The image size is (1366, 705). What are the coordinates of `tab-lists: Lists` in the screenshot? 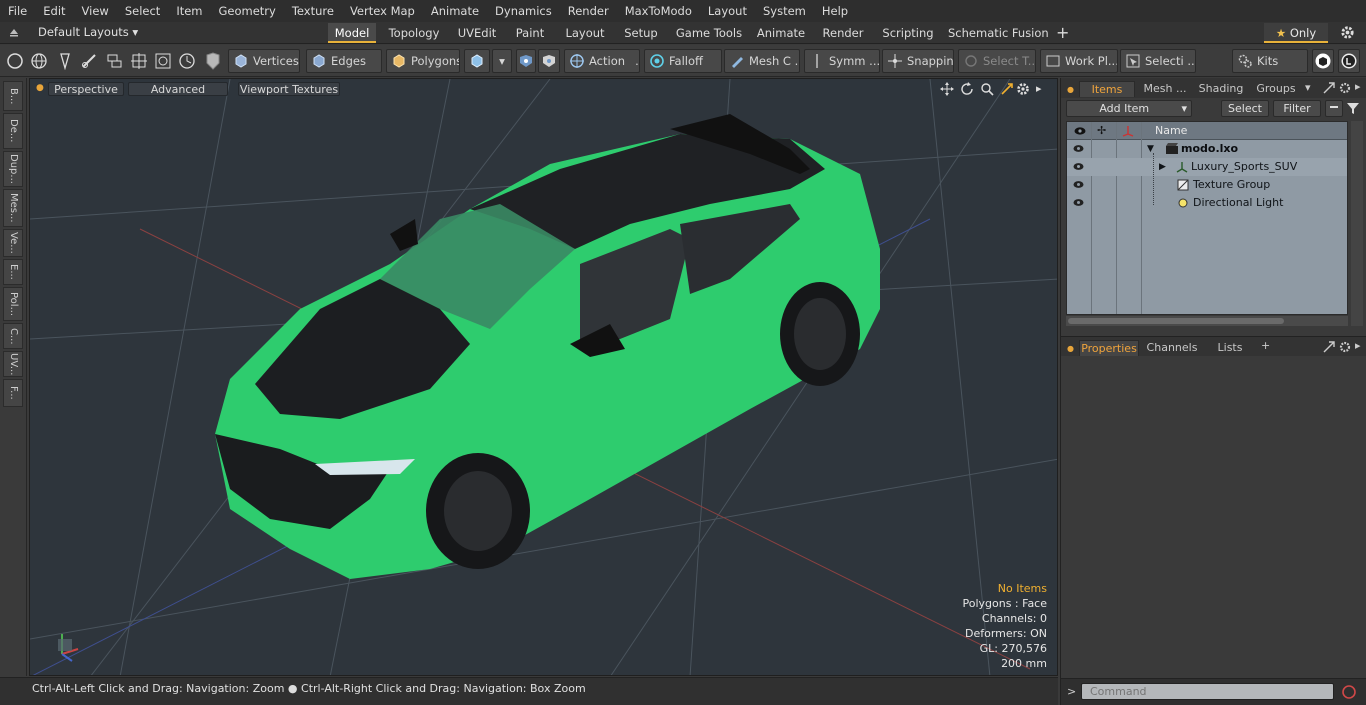 It's located at (1230, 348).